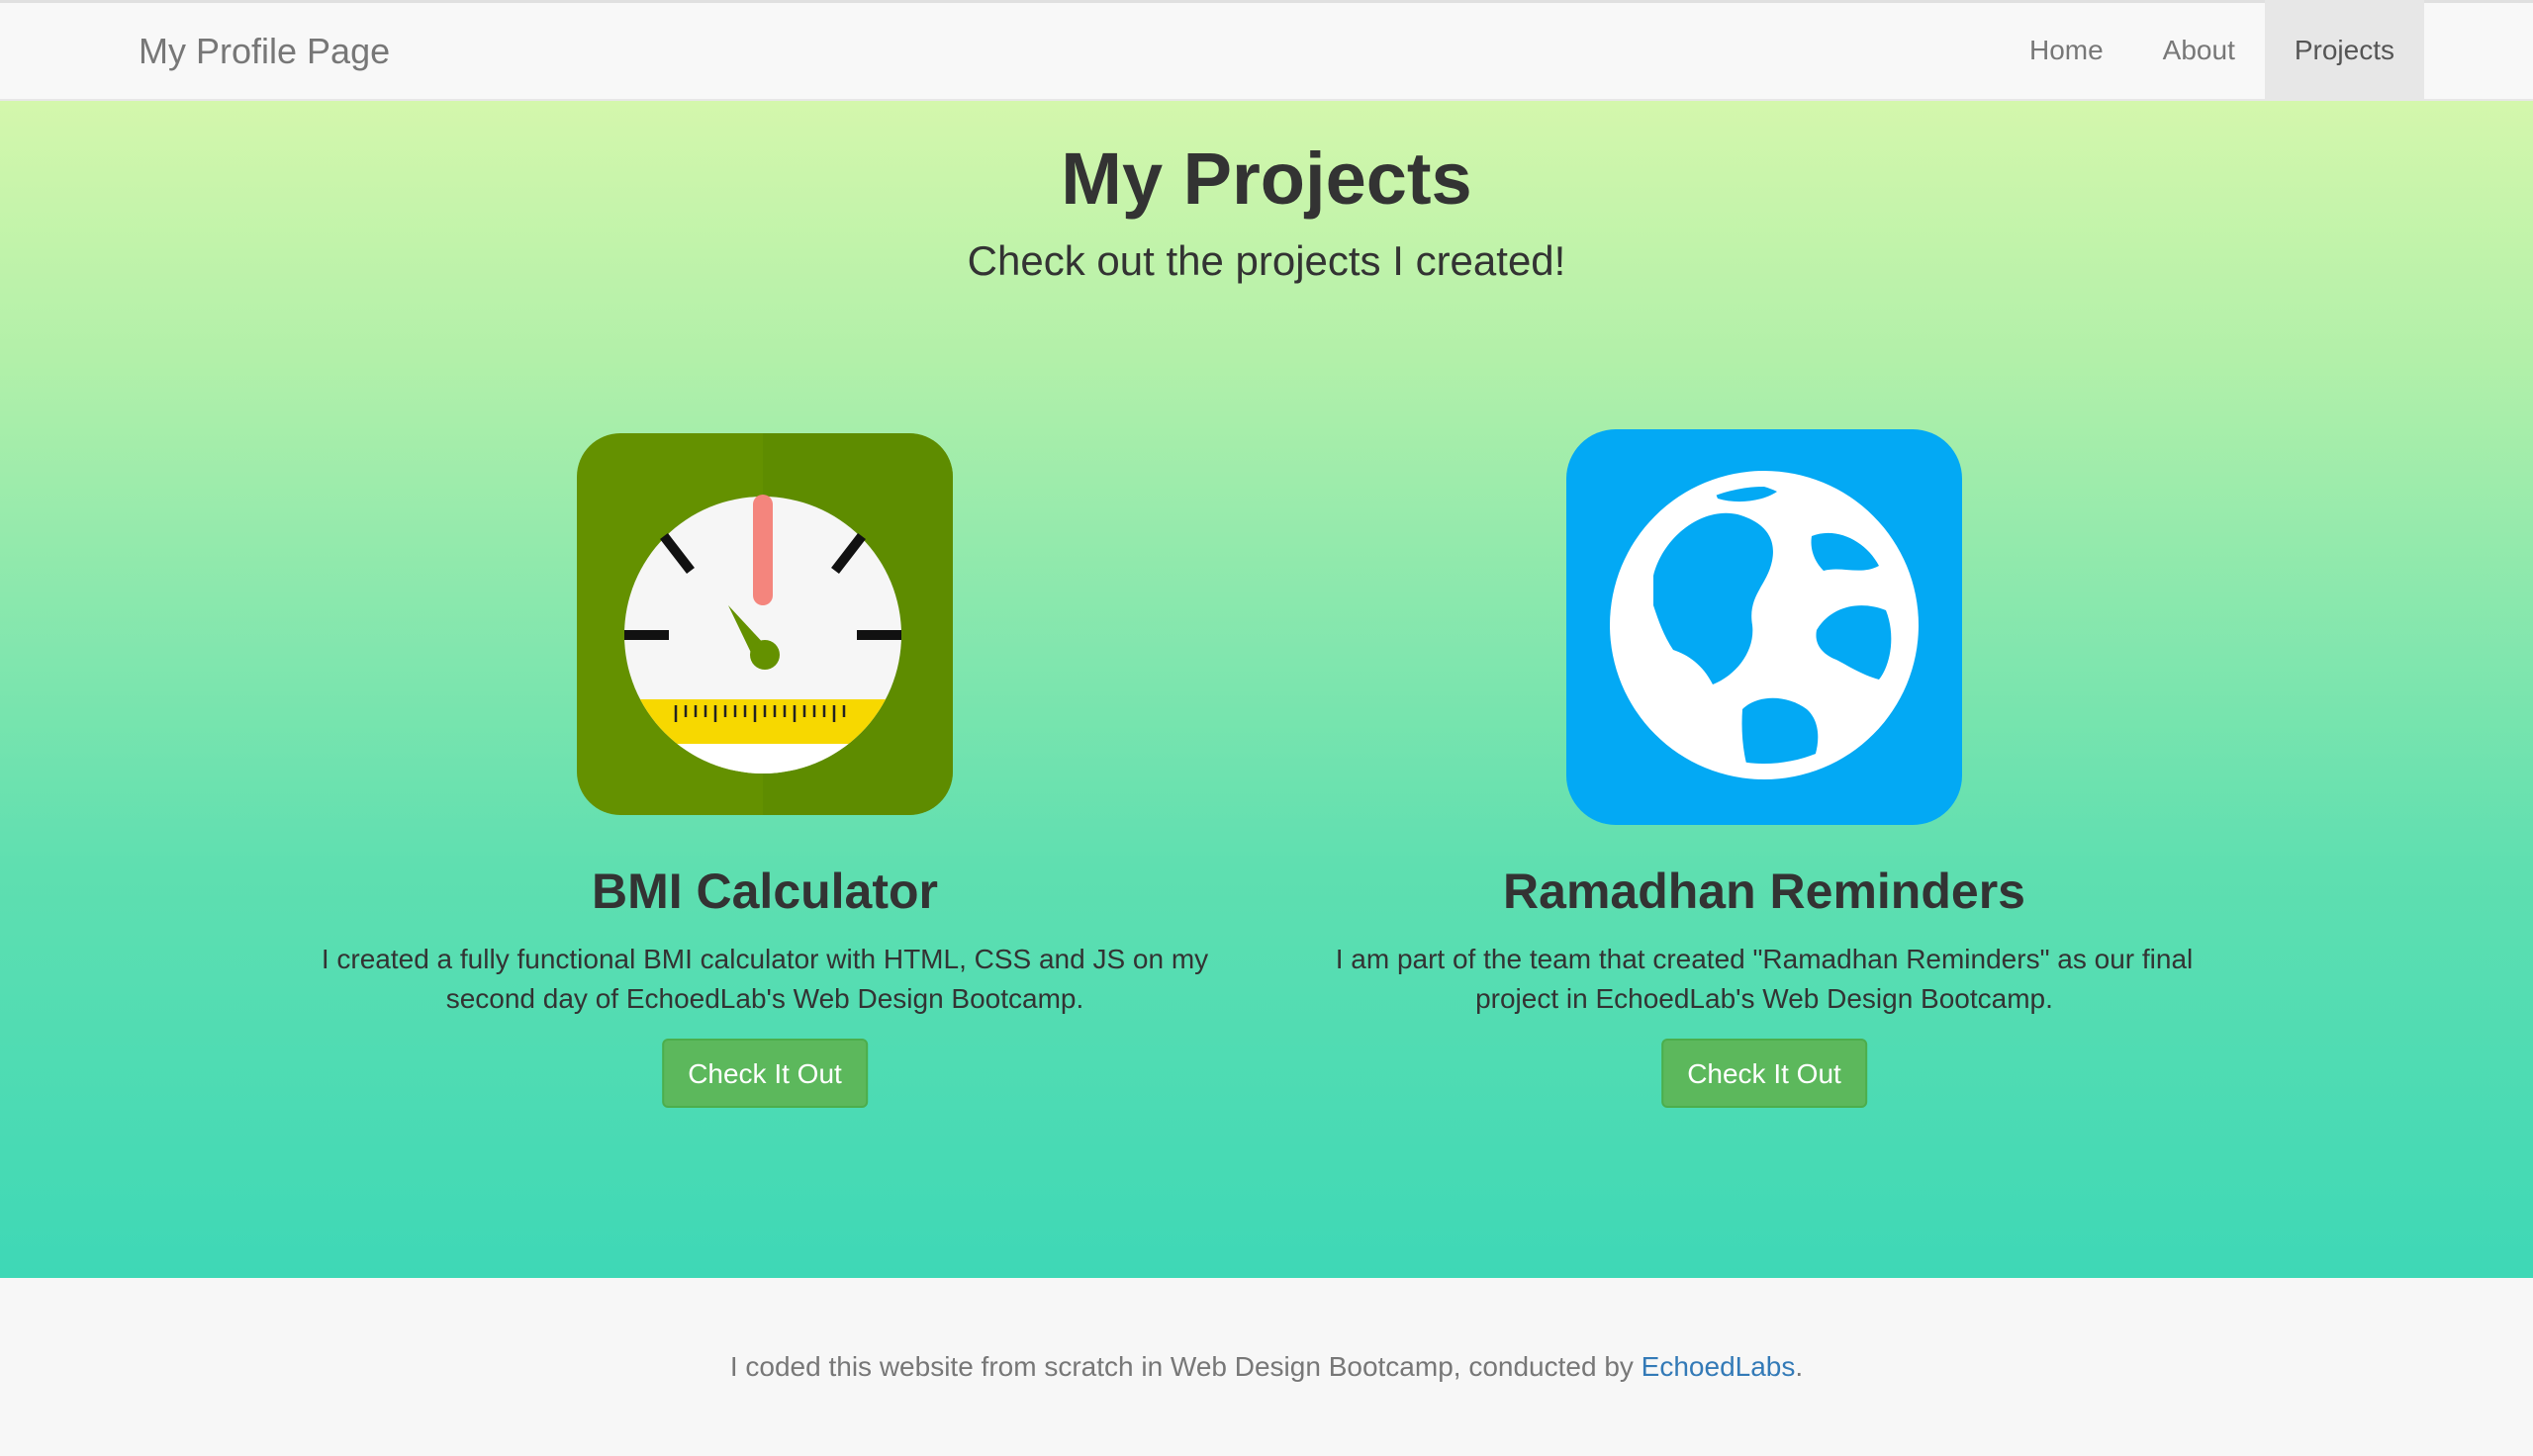  I want to click on globe-icon, so click(1764, 627).